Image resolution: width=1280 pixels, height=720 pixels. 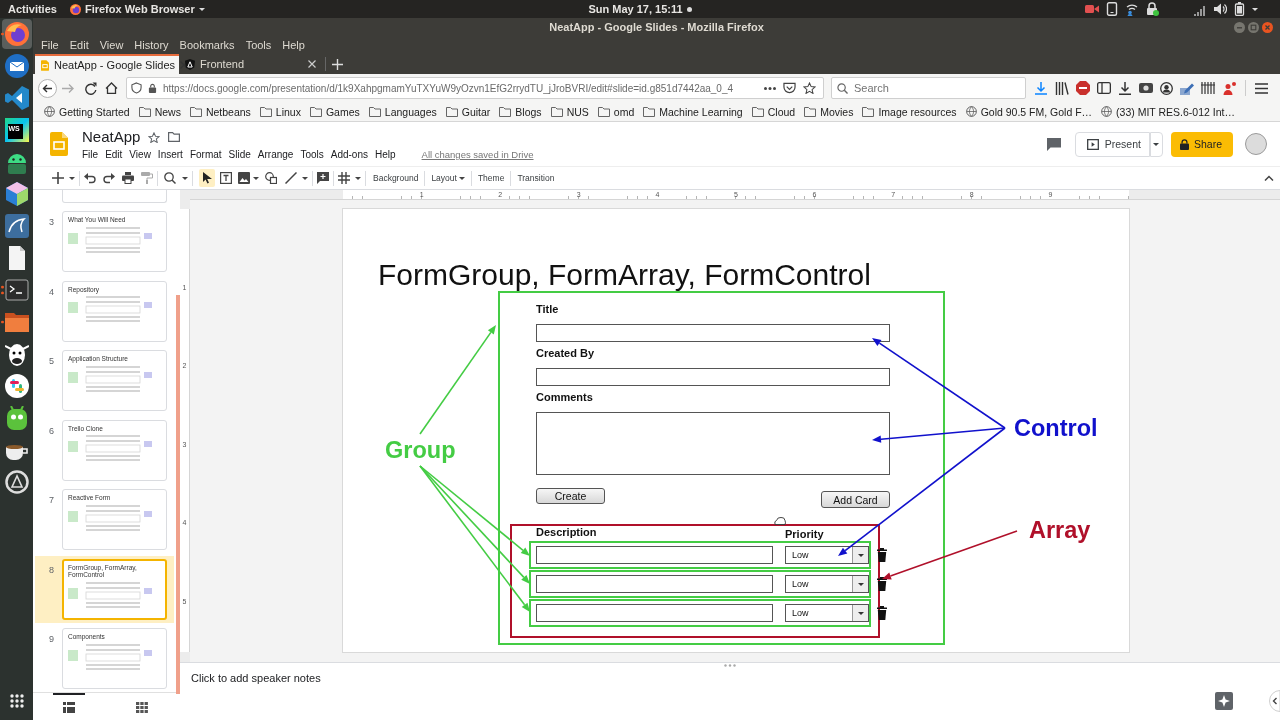 I want to click on account-icon, so click(x=1166, y=88).